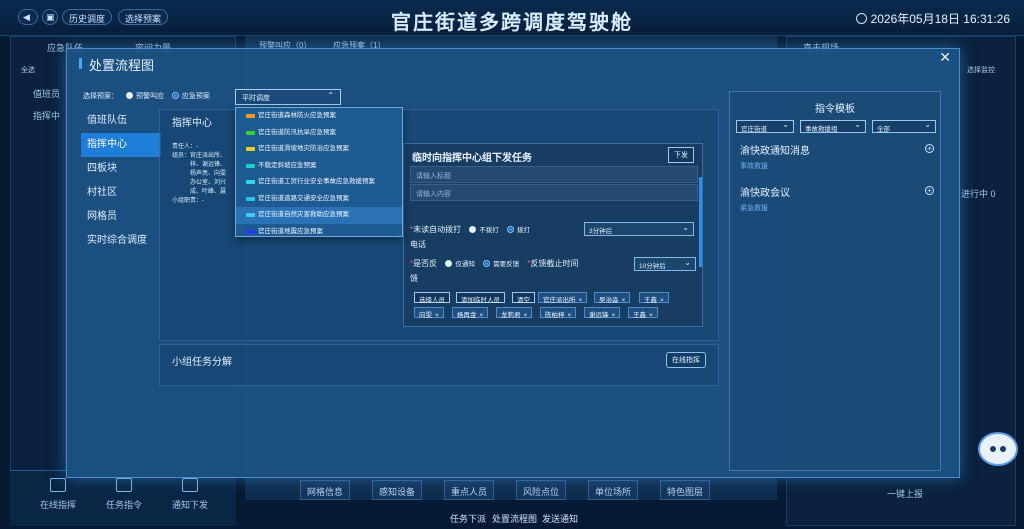  Describe the element at coordinates (905, 493) in the screenshot. I see `one-click-report-button: 一键上报` at that location.